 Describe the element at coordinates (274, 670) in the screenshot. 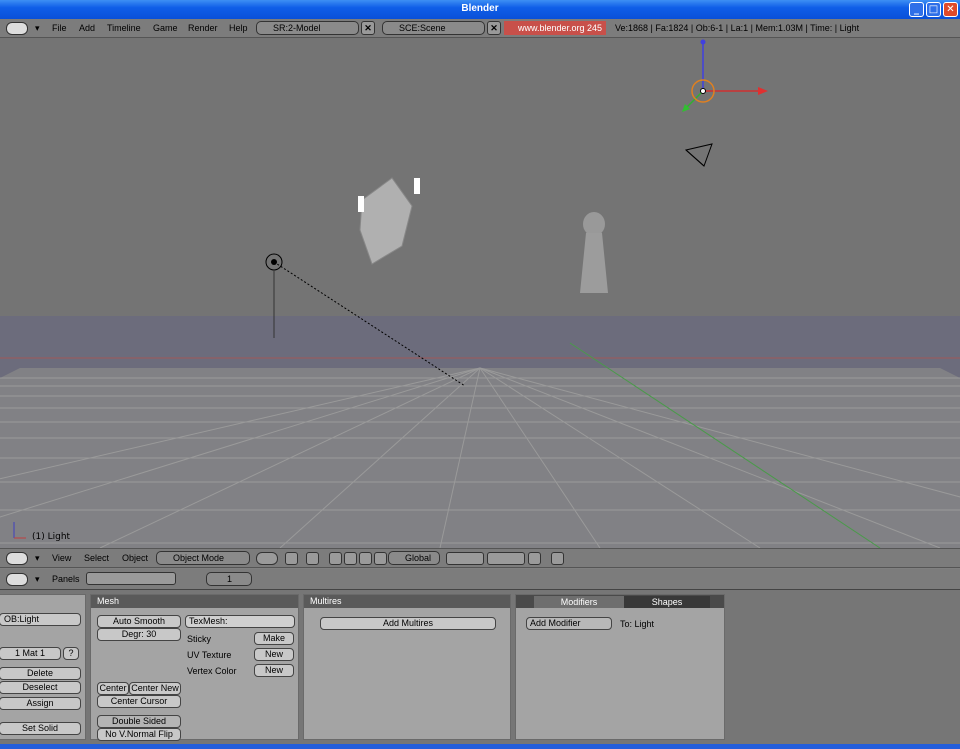

I see `vertex-color-new-button: New` at that location.